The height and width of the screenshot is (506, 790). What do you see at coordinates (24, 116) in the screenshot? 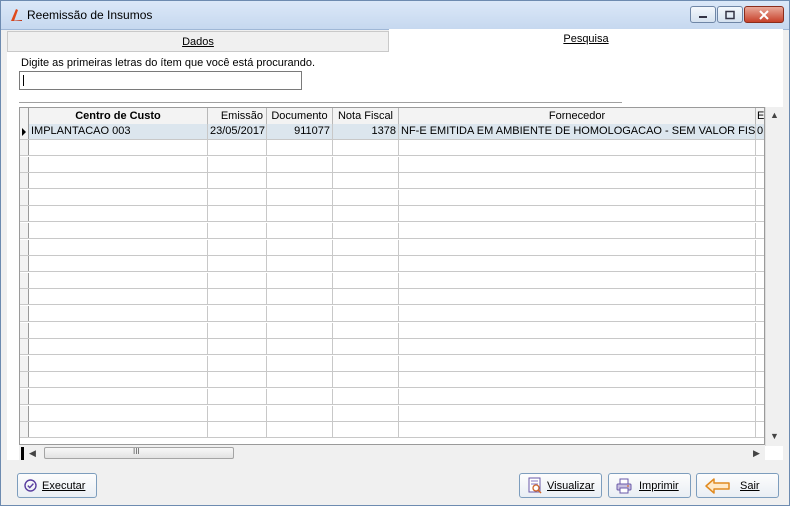
I see `row-indicator-header` at bounding box center [24, 116].